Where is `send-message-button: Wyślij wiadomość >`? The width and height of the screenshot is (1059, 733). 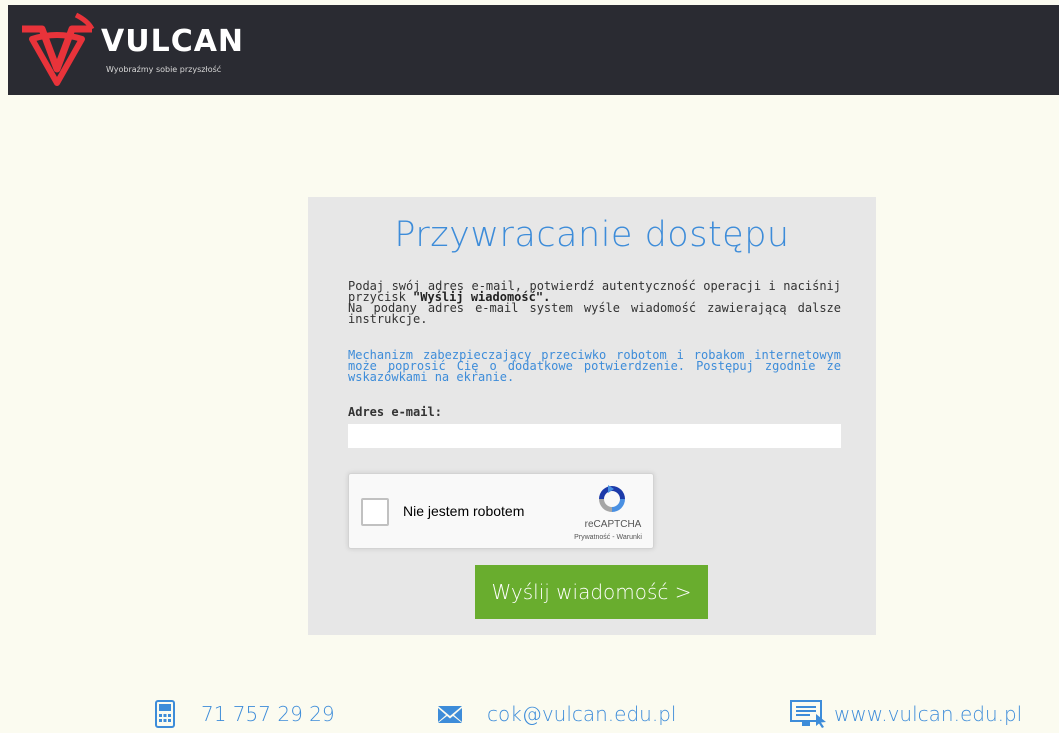 send-message-button: Wyślij wiadomość > is located at coordinates (591, 592).